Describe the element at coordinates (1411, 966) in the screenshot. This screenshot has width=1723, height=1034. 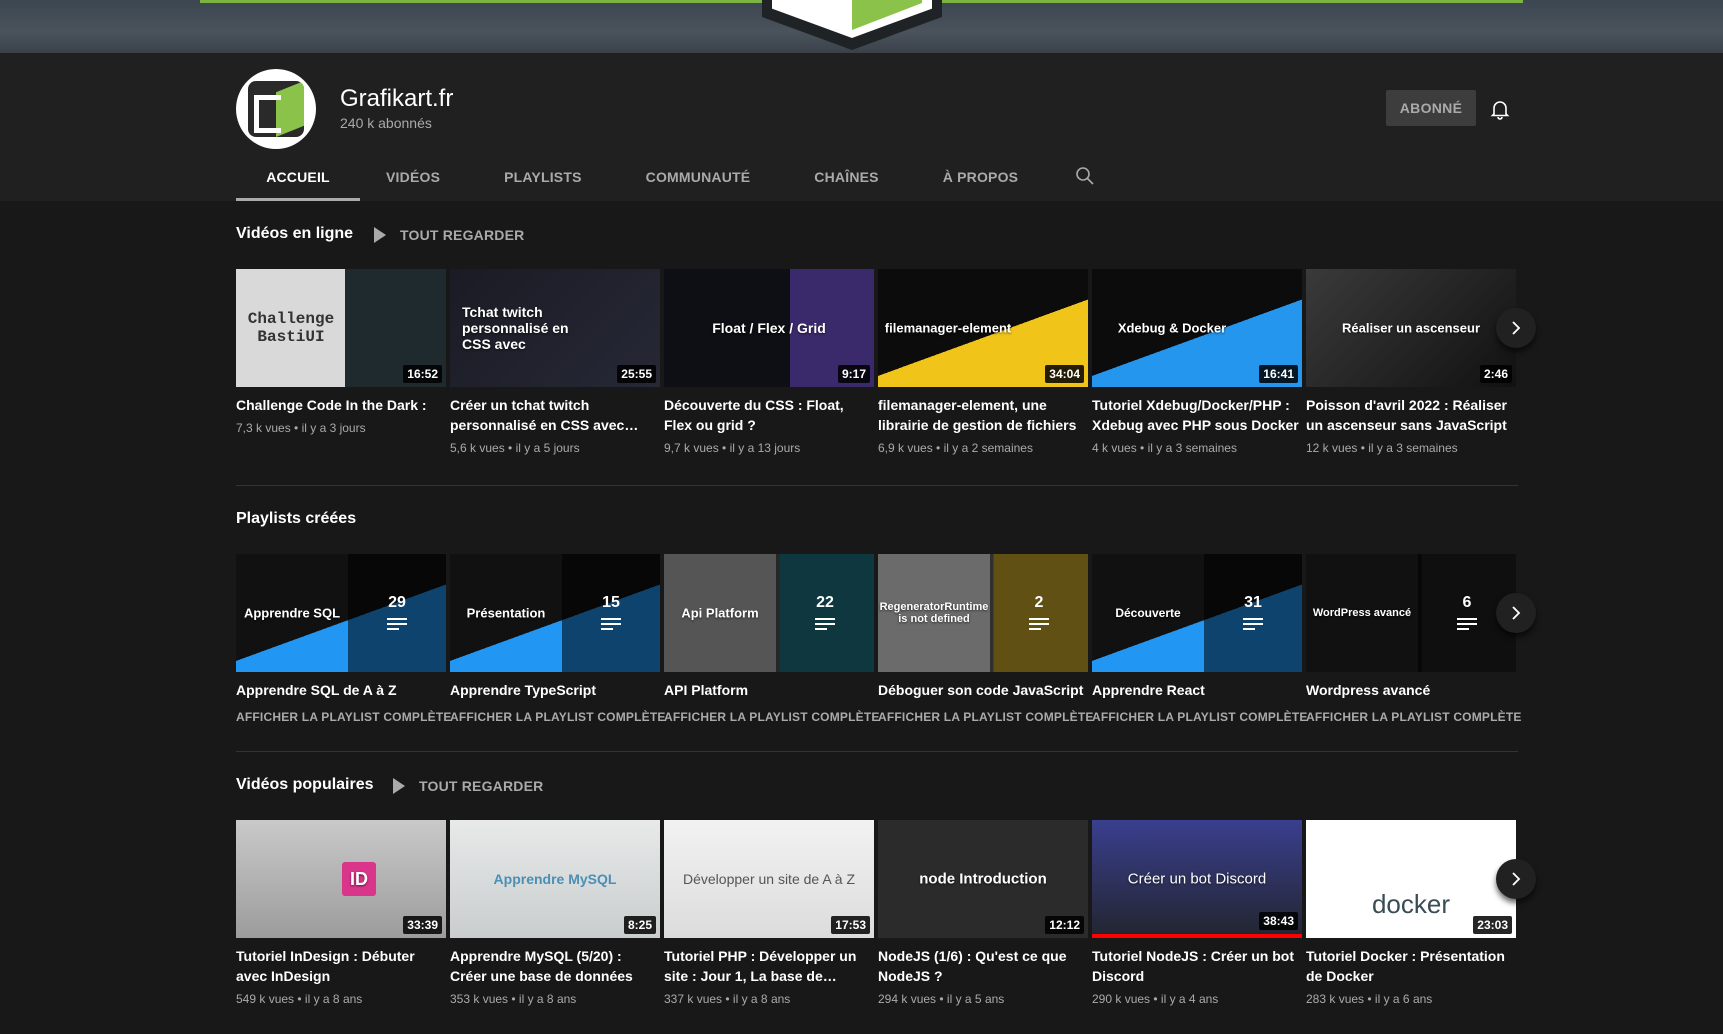
I see `video-title: Tutoriel Docker : Présentation de Docker` at that location.